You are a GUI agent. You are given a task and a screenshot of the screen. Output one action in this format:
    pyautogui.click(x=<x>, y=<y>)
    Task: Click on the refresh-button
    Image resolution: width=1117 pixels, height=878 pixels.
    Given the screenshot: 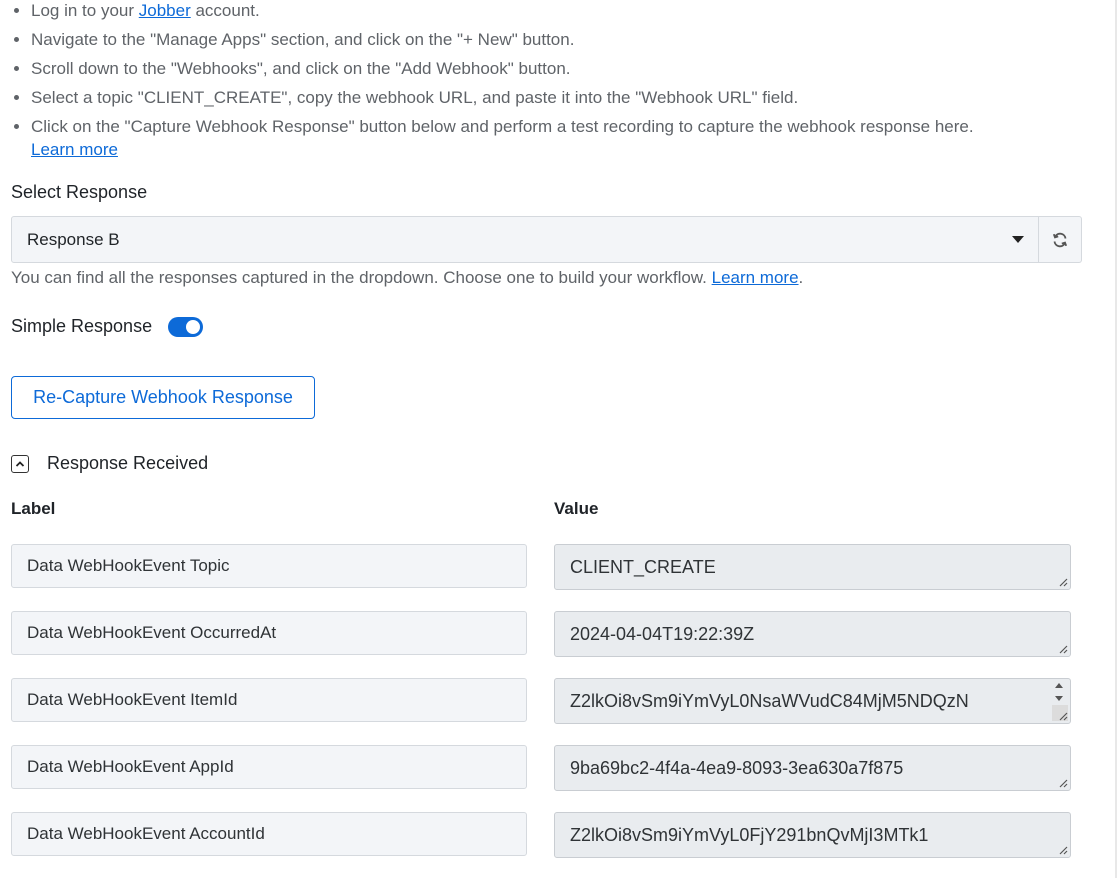 What is the action you would take?
    pyautogui.click(x=1060, y=239)
    